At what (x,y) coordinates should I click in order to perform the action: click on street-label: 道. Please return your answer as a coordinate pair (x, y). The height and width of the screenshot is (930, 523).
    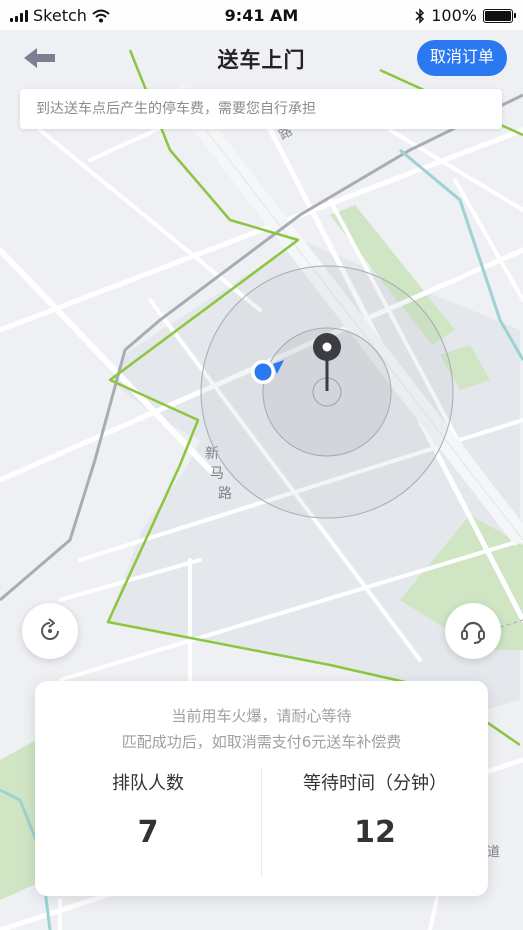
    Looking at the image, I should click on (493, 852).